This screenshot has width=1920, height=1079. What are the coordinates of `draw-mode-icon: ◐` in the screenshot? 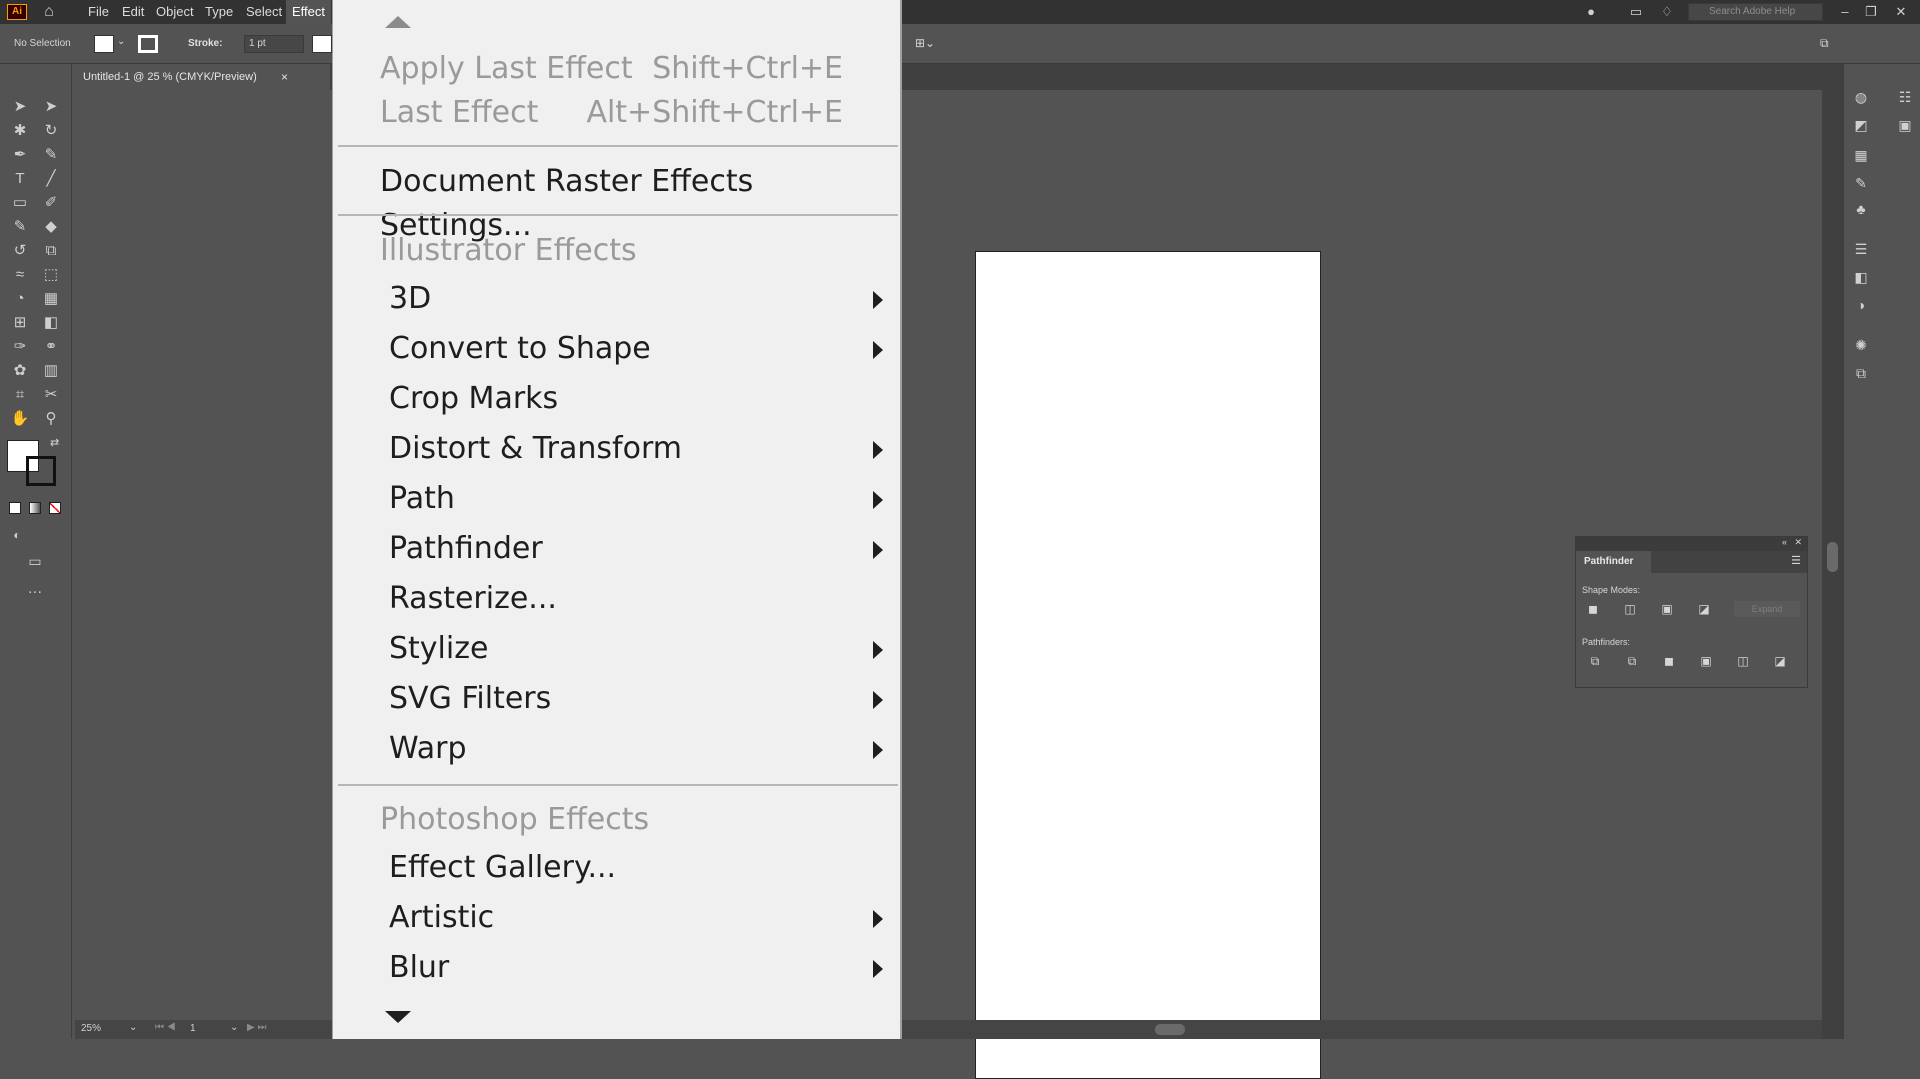 It's located at (17, 535).